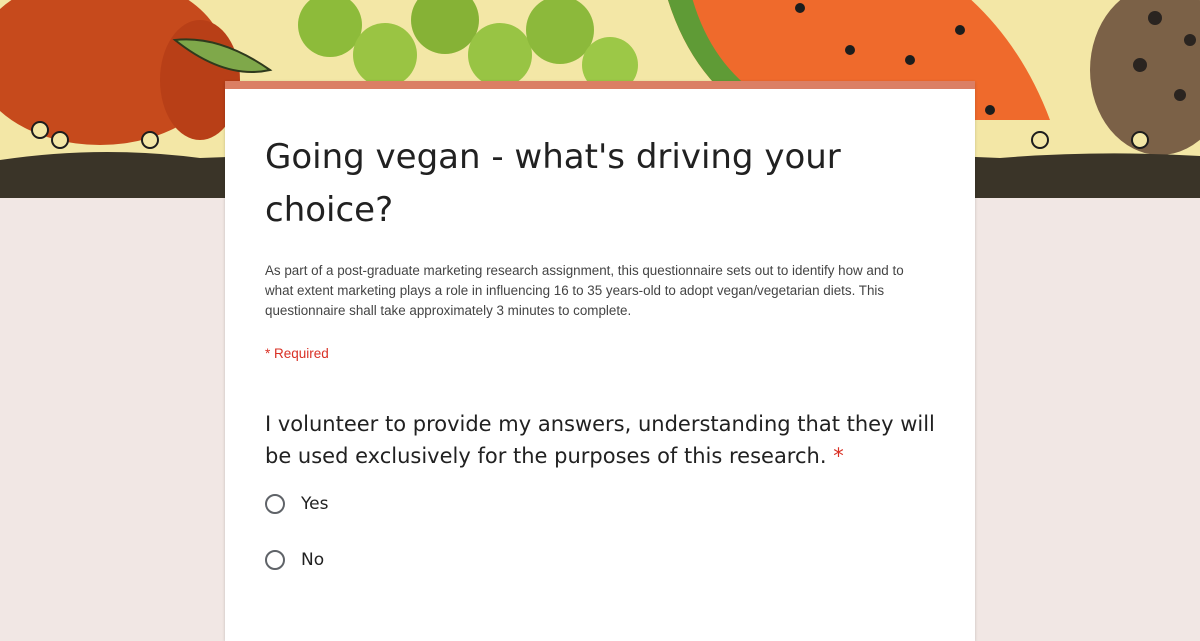 The image size is (1200, 641). What do you see at coordinates (838, 456) in the screenshot?
I see `required-marker: *` at bounding box center [838, 456].